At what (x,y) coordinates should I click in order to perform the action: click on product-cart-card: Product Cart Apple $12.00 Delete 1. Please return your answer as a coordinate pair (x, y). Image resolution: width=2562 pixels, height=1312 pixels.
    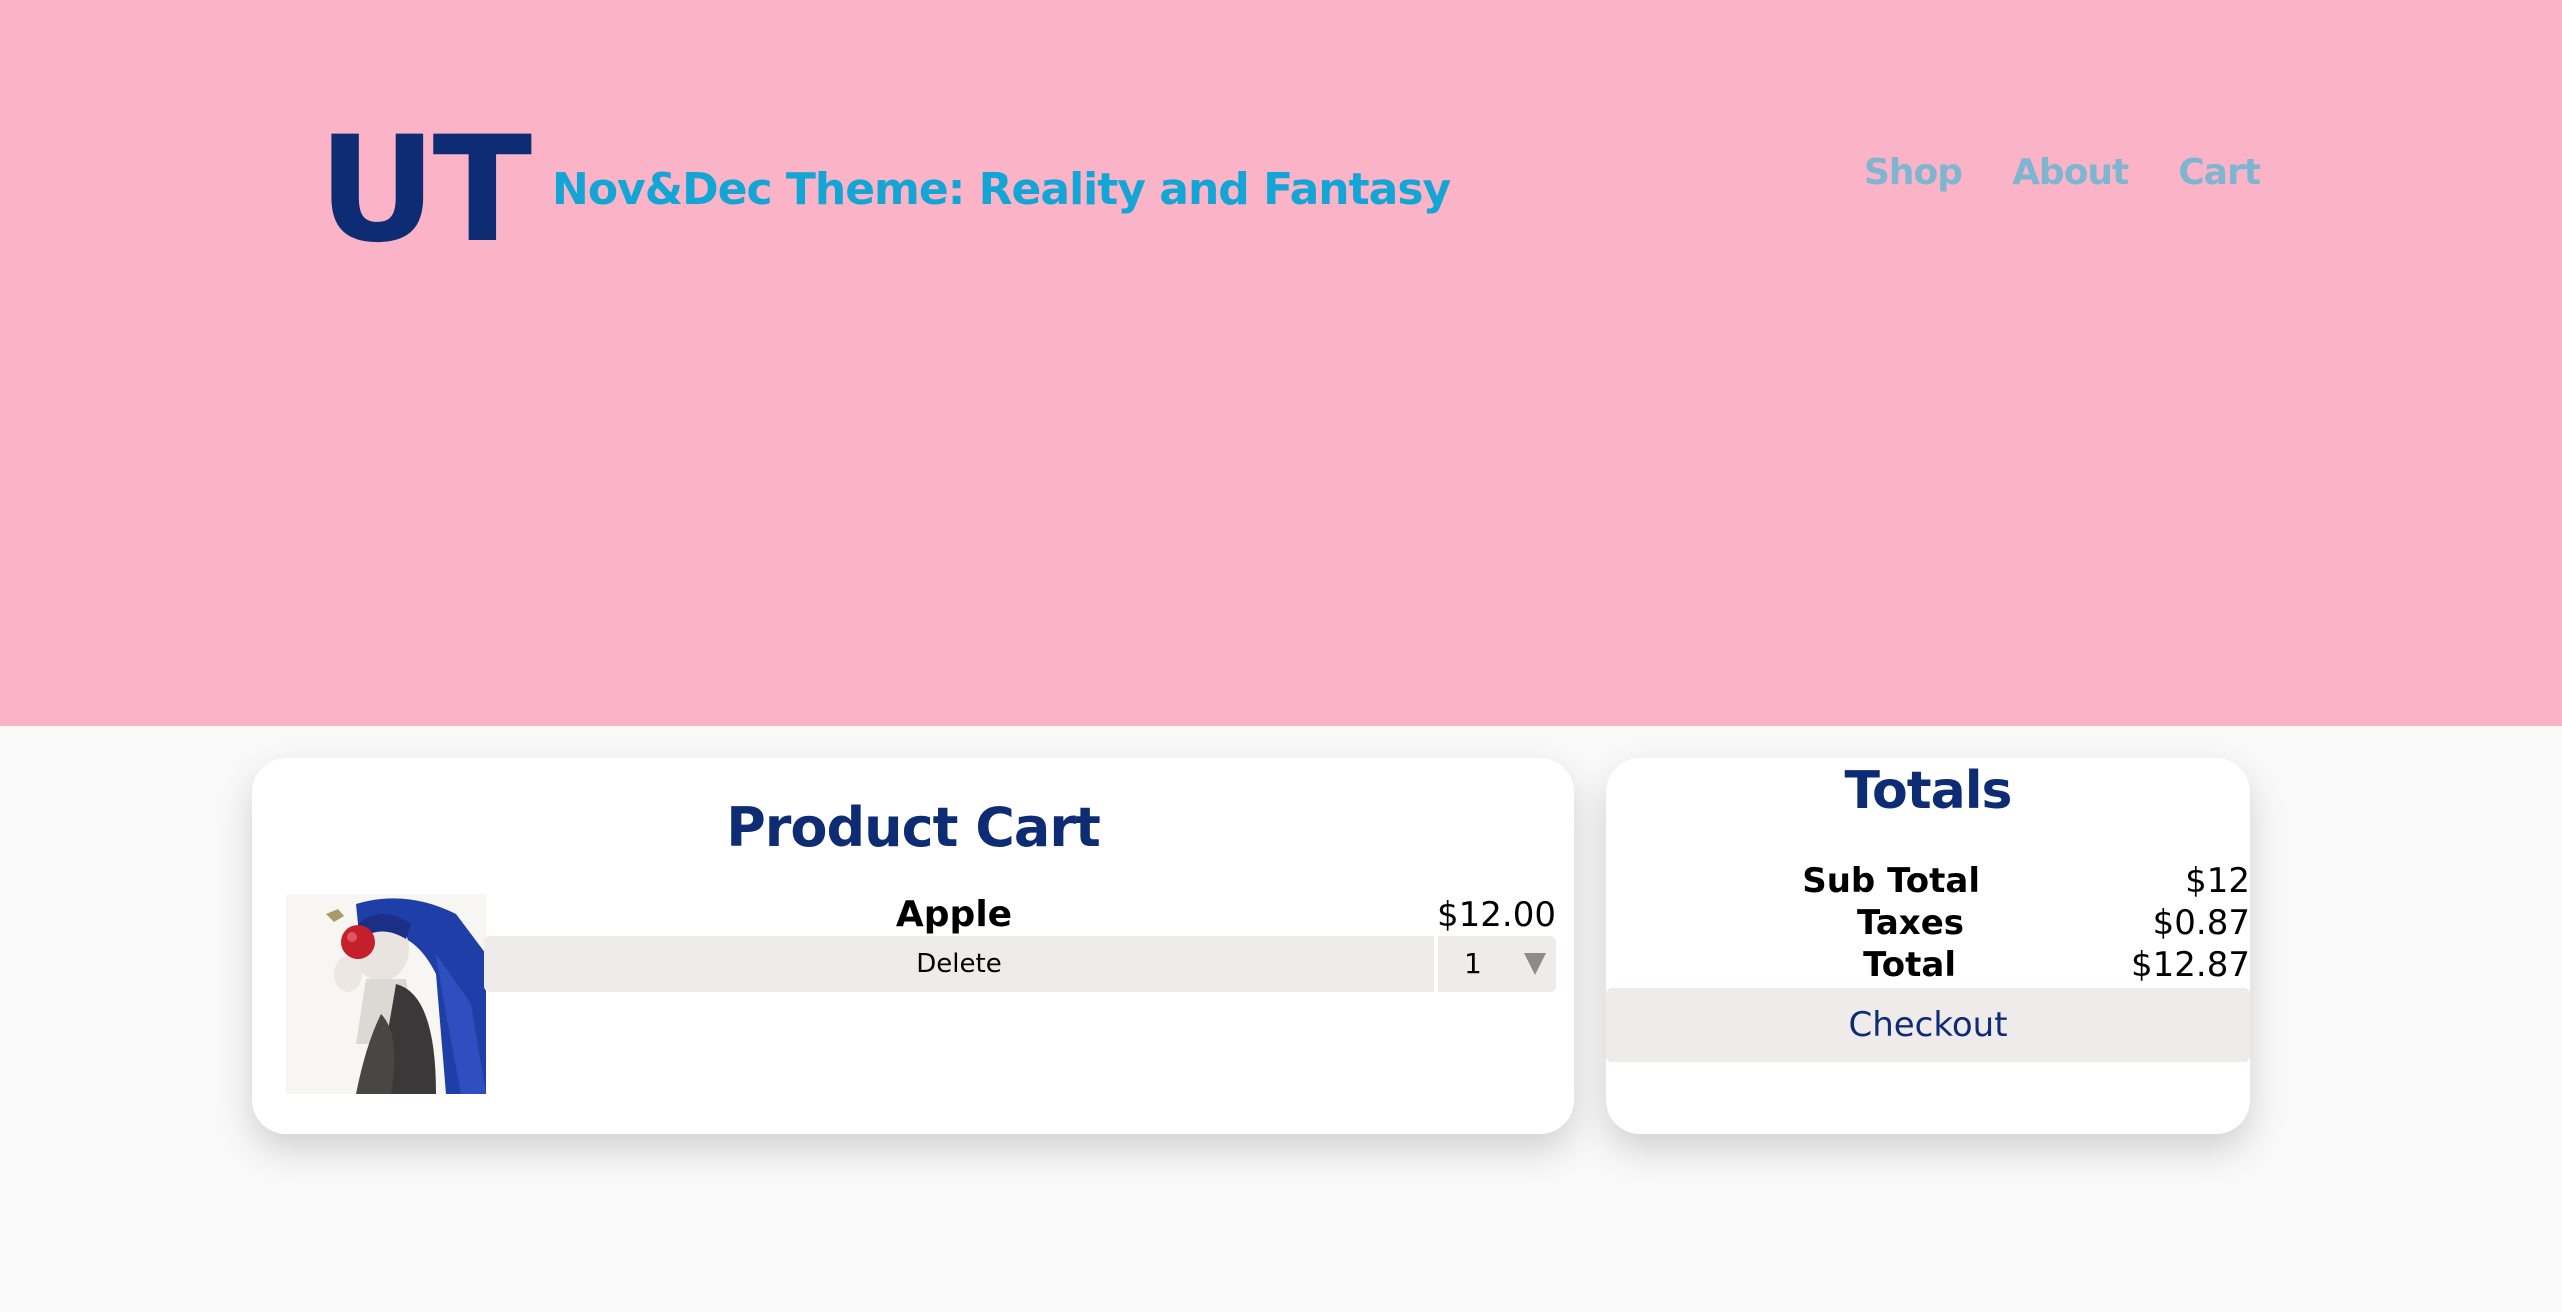
    Looking at the image, I should click on (913, 946).